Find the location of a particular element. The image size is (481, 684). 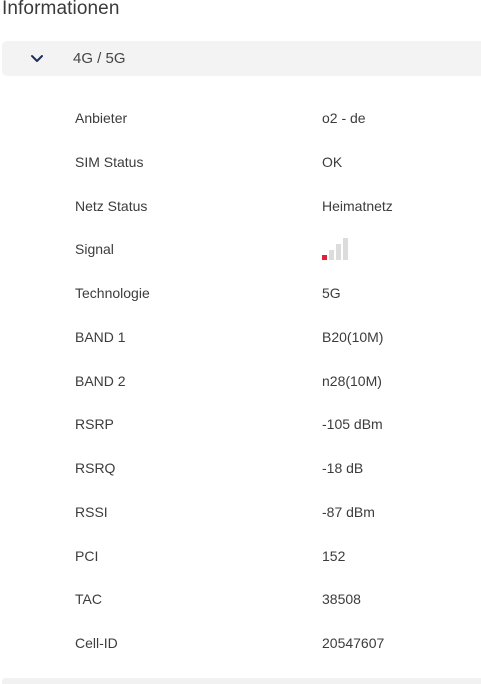

info-row-cell-id: Cell-ID 20547607 is located at coordinates (240, 643).